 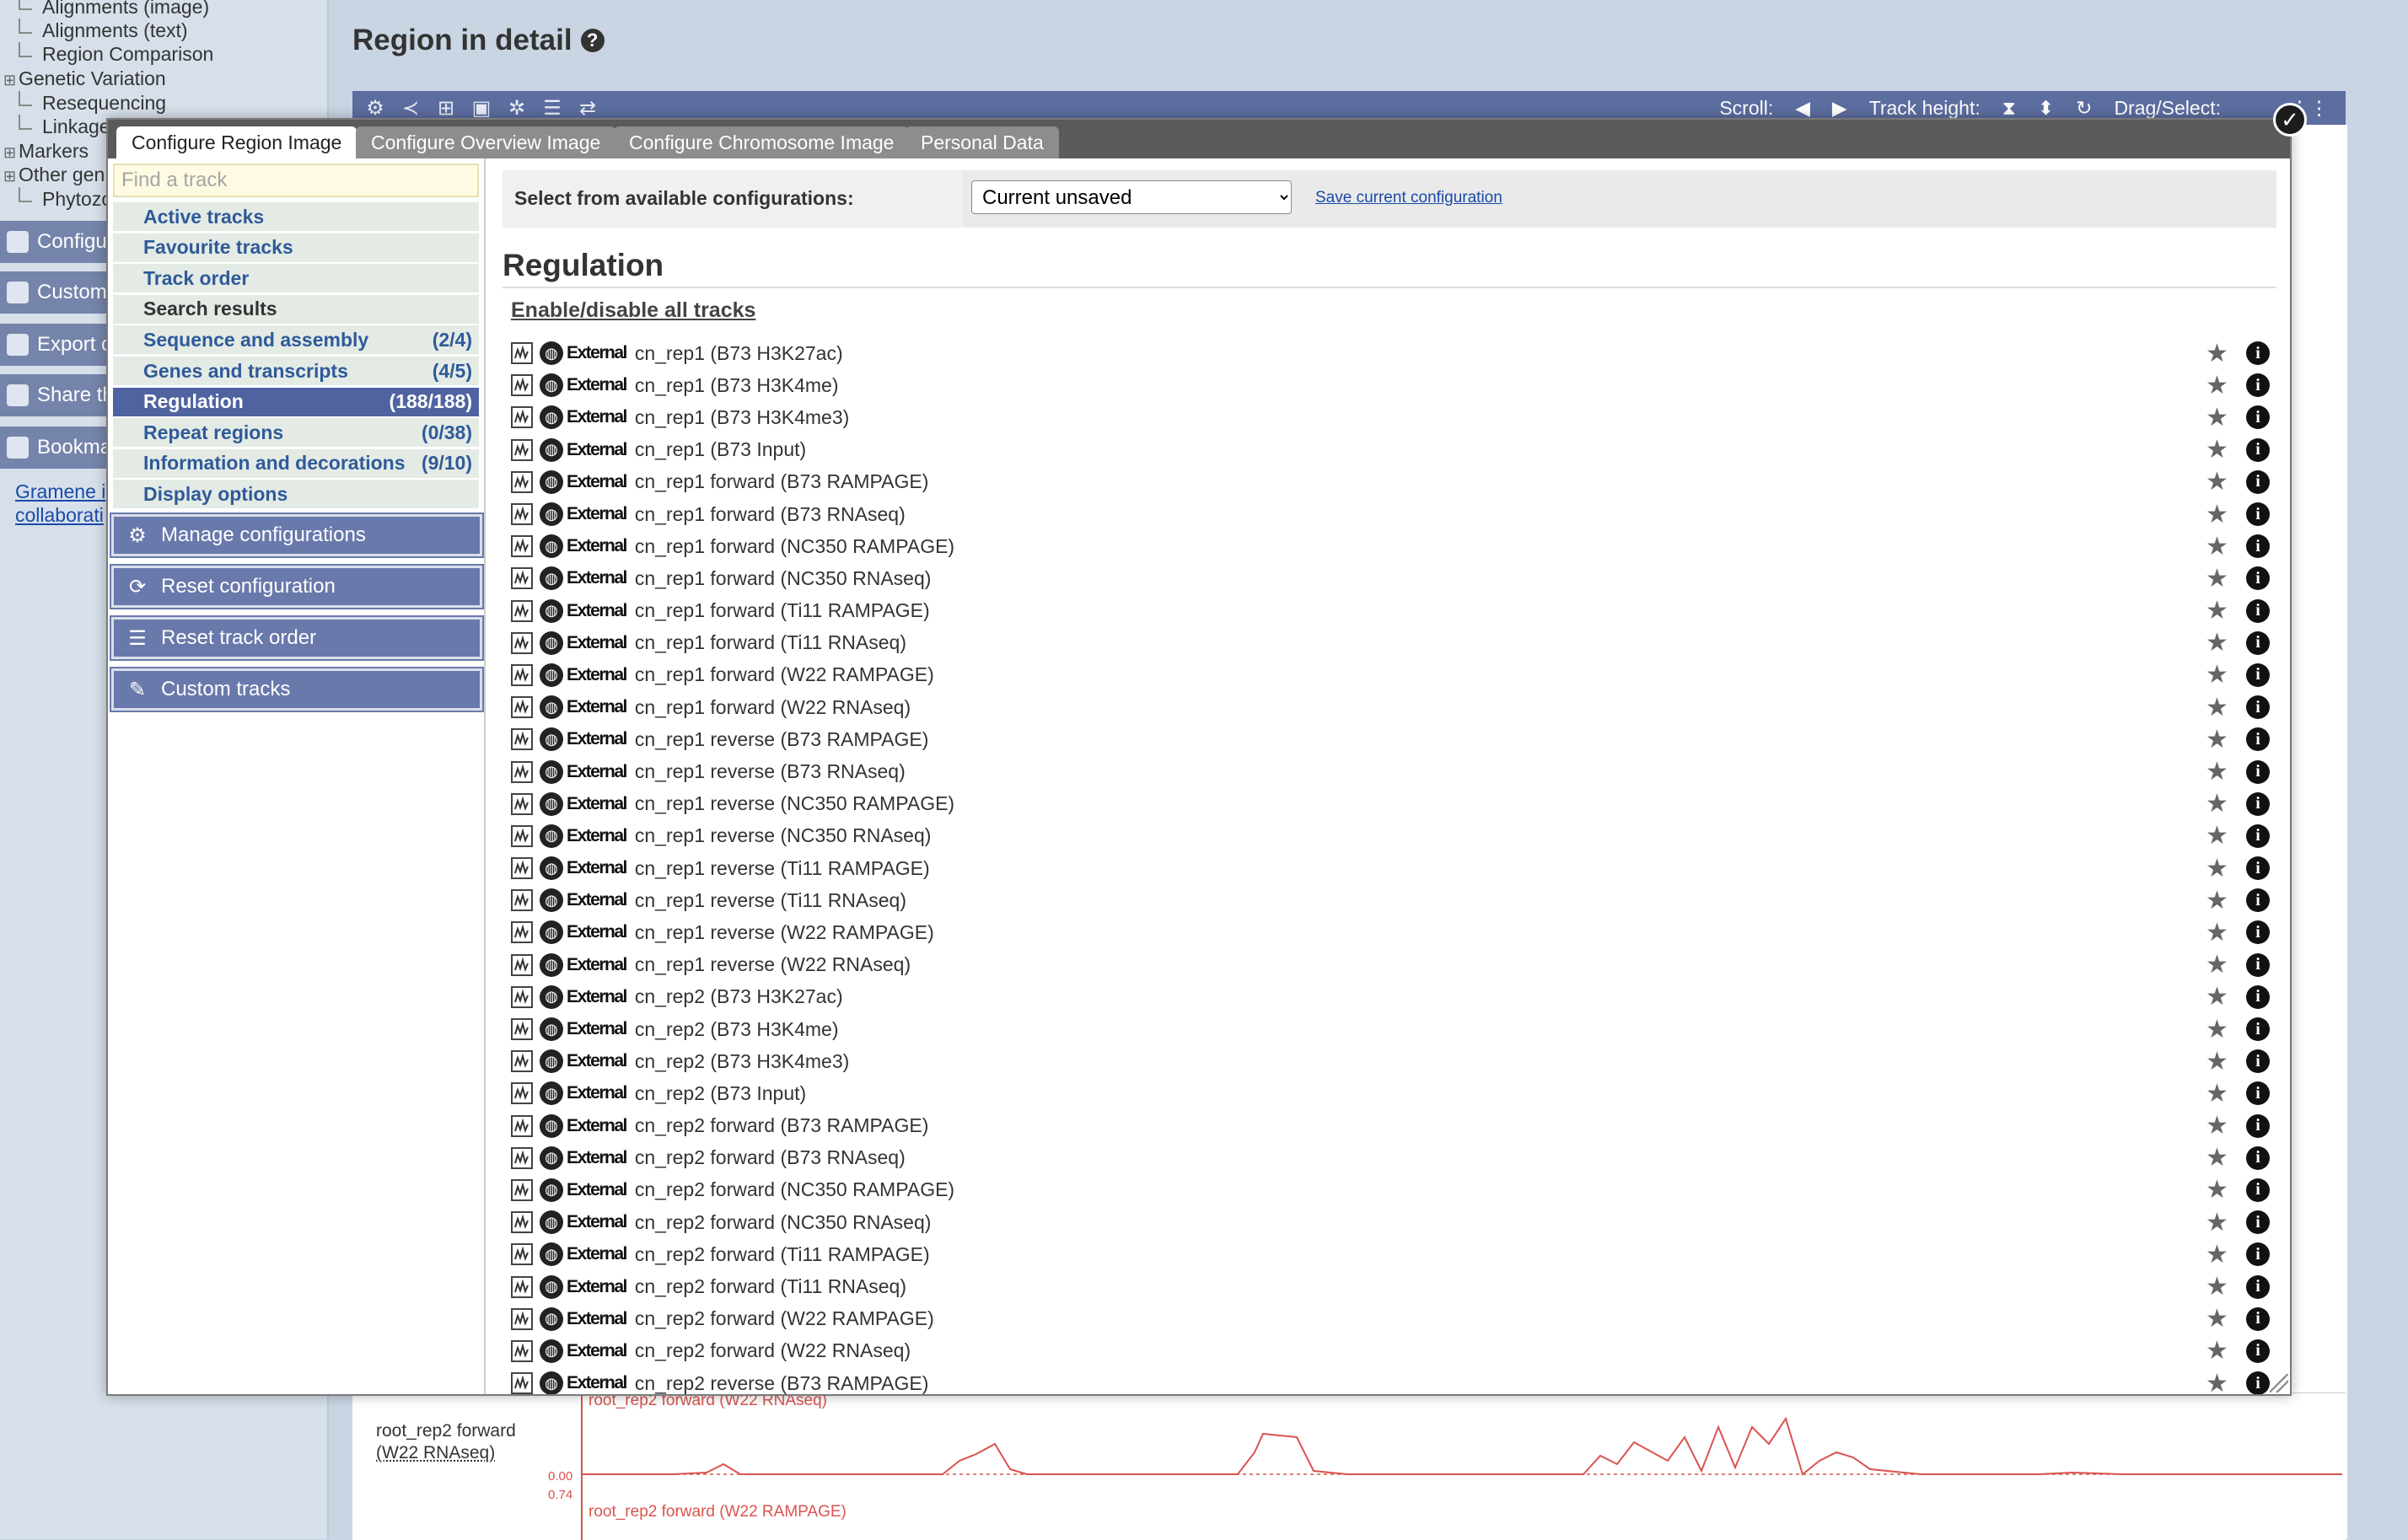 What do you see at coordinates (296, 216) in the screenshot?
I see `nav-item: Active tracks` at bounding box center [296, 216].